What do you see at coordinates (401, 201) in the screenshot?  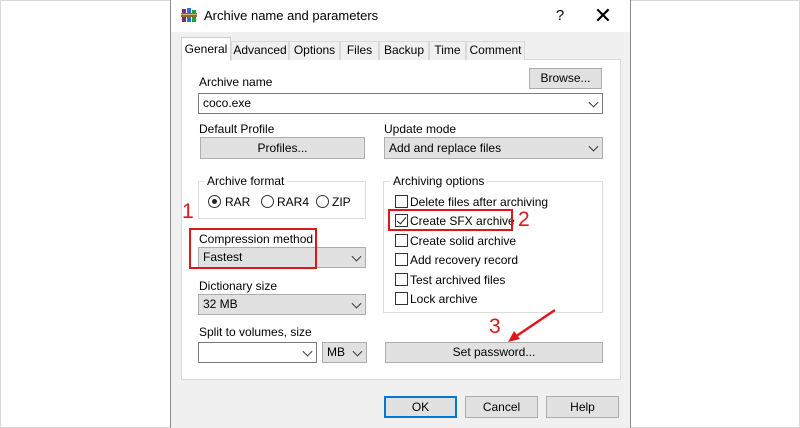 I see `checkbox-delete-files` at bounding box center [401, 201].